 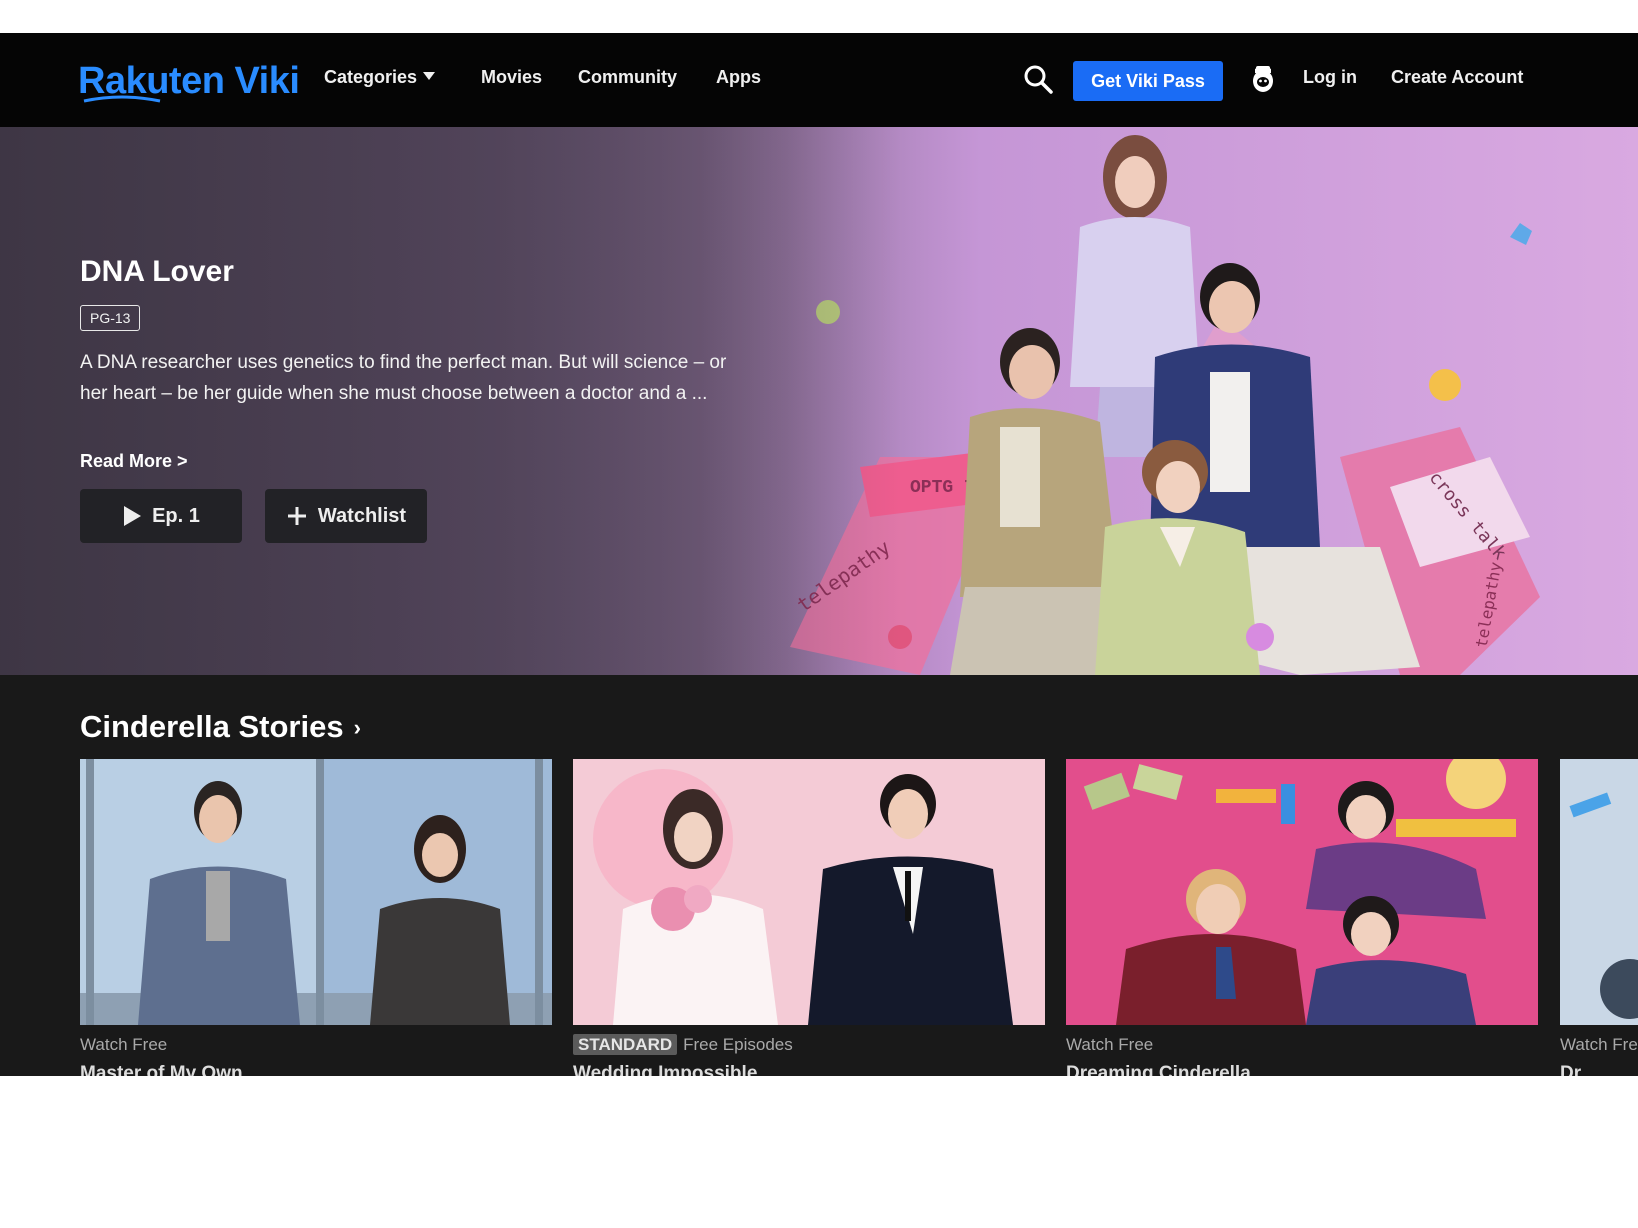 What do you see at coordinates (738, 1044) in the screenshot?
I see `card-meta-text: Free Episodes` at bounding box center [738, 1044].